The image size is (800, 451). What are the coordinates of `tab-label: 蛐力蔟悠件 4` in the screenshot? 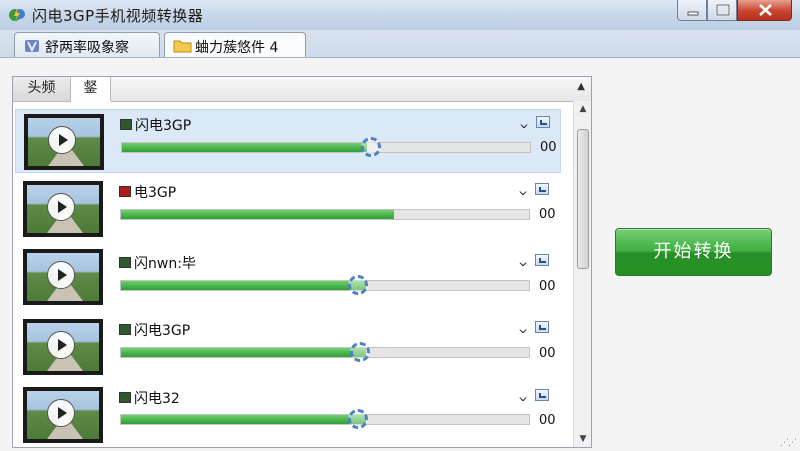 It's located at (237, 48).